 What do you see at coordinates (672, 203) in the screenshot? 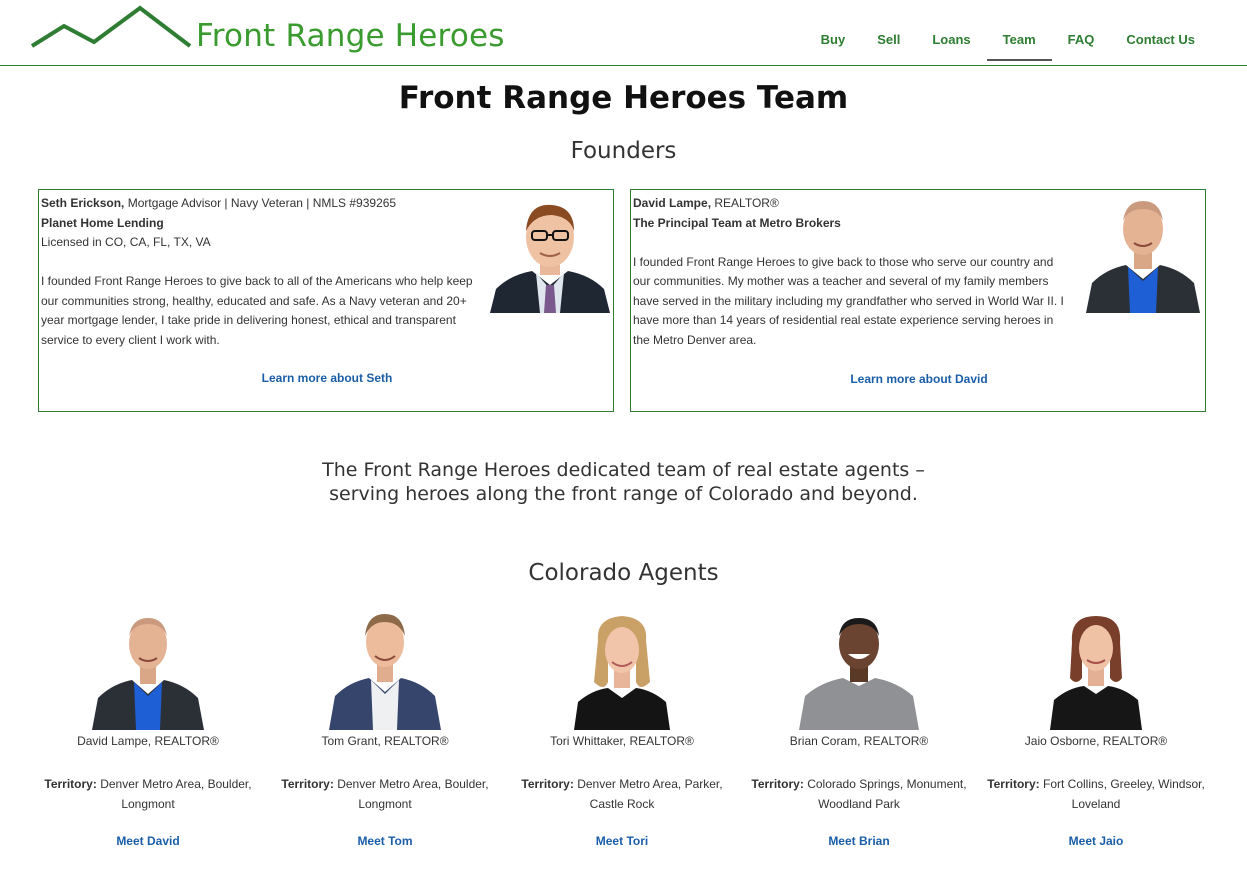
I see `founder-name: David Lampe,` at bounding box center [672, 203].